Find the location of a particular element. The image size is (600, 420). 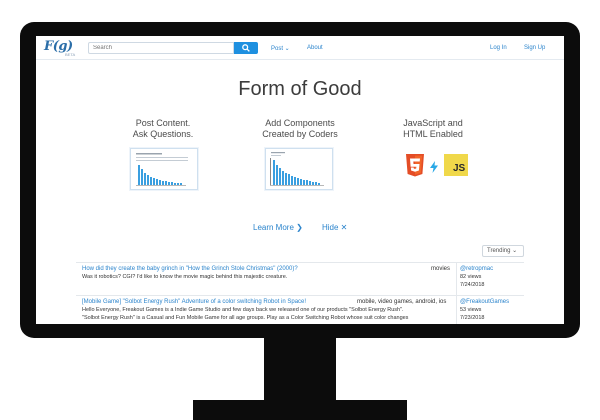

navbar: F(g) BETA Post ⌄ About Log In Sign Up is located at coordinates (300, 48).